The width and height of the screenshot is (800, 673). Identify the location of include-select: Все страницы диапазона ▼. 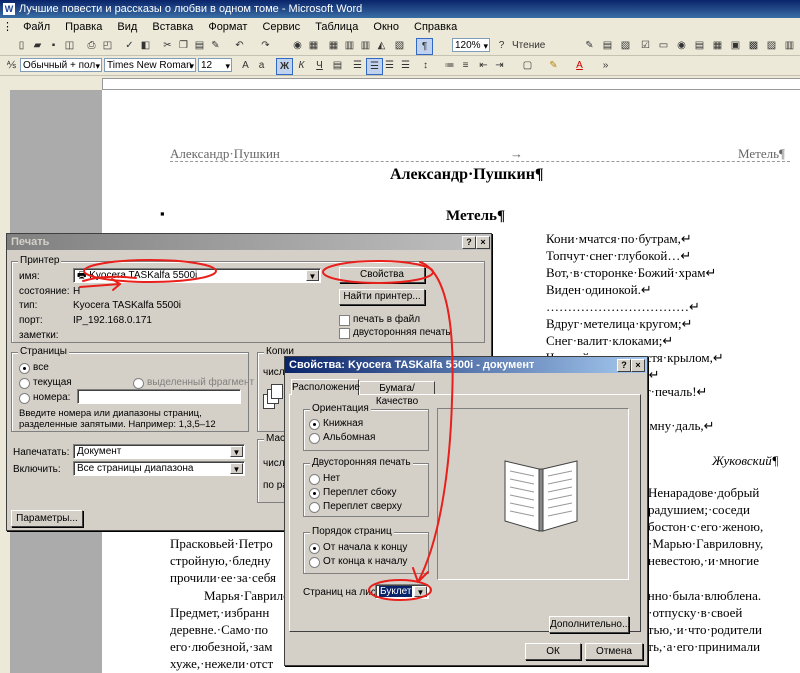
(159, 468).